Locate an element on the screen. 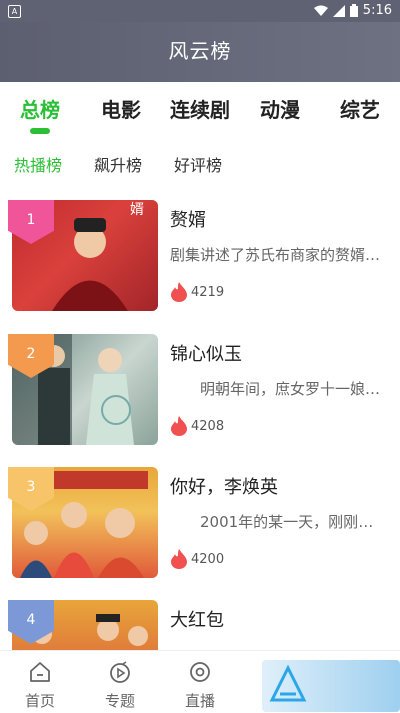  tab-series: 连续剧 is located at coordinates (200, 108).